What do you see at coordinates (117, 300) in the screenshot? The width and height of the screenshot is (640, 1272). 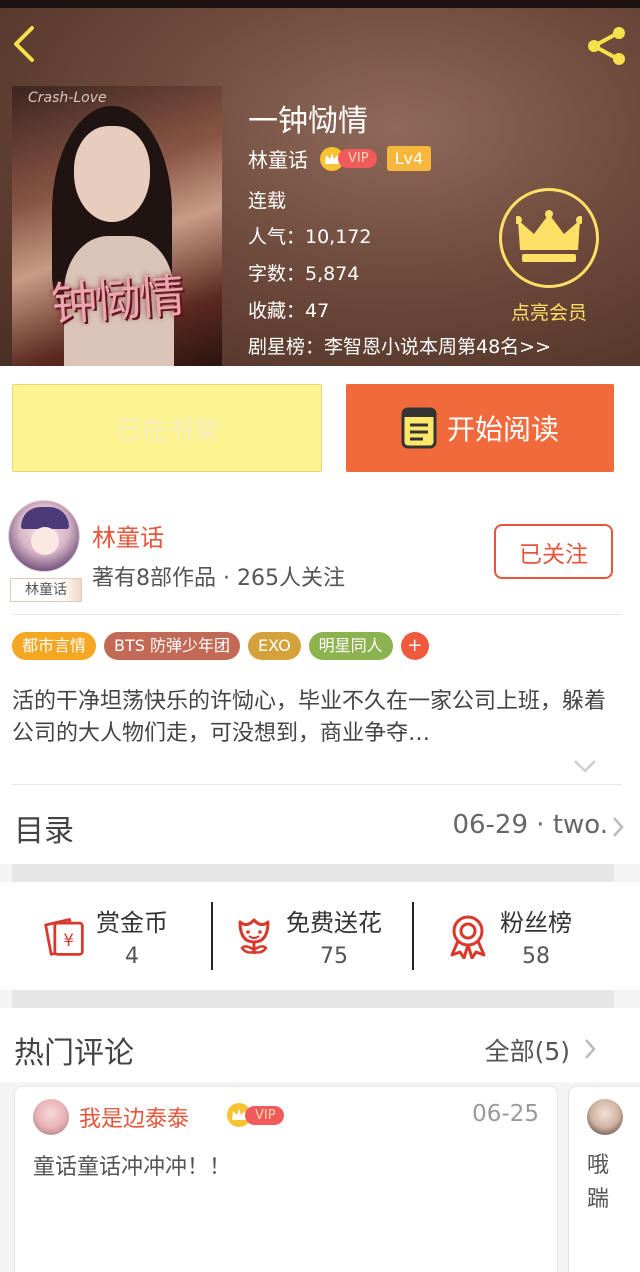 I see `cover-title-art: 钟恸情` at bounding box center [117, 300].